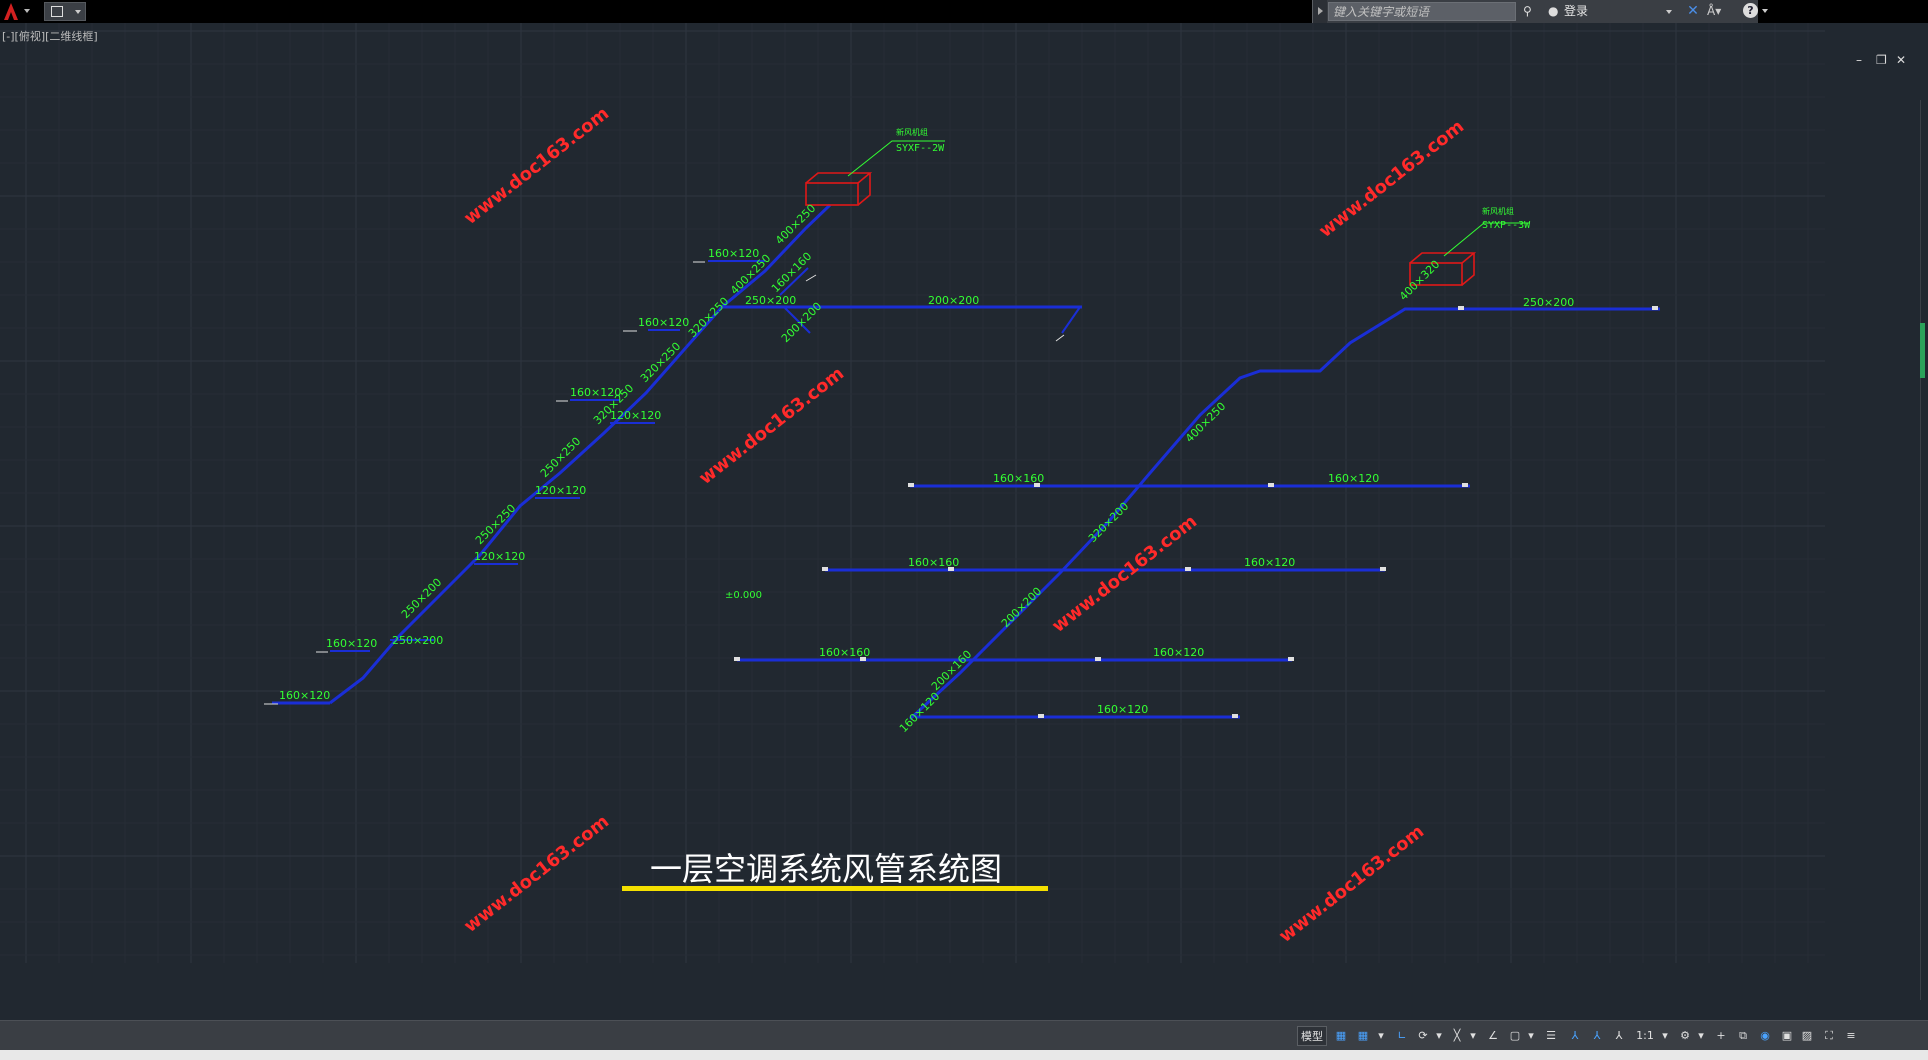  Describe the element at coordinates (1787, 1036) in the screenshot. I see `hardware-acceleration-icon: ▣` at that location.